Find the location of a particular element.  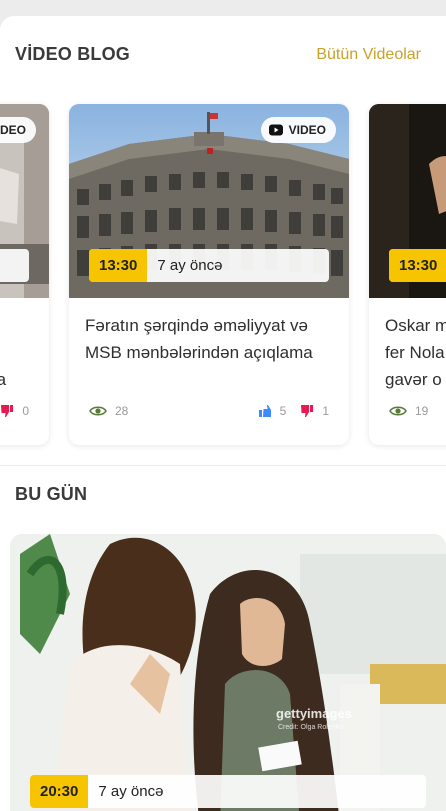

dislike-count: 0 is located at coordinates (25, 411).